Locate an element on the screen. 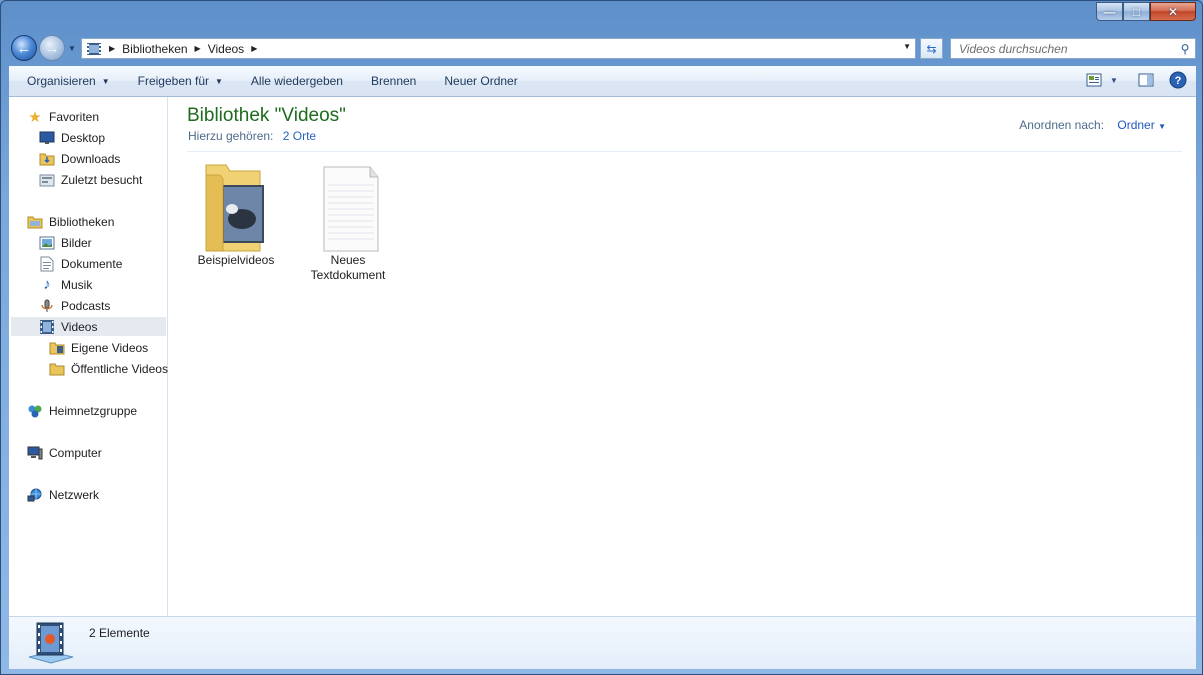 This screenshot has width=1203, height=675. sidebar-item-label: Musik is located at coordinates (77, 284).